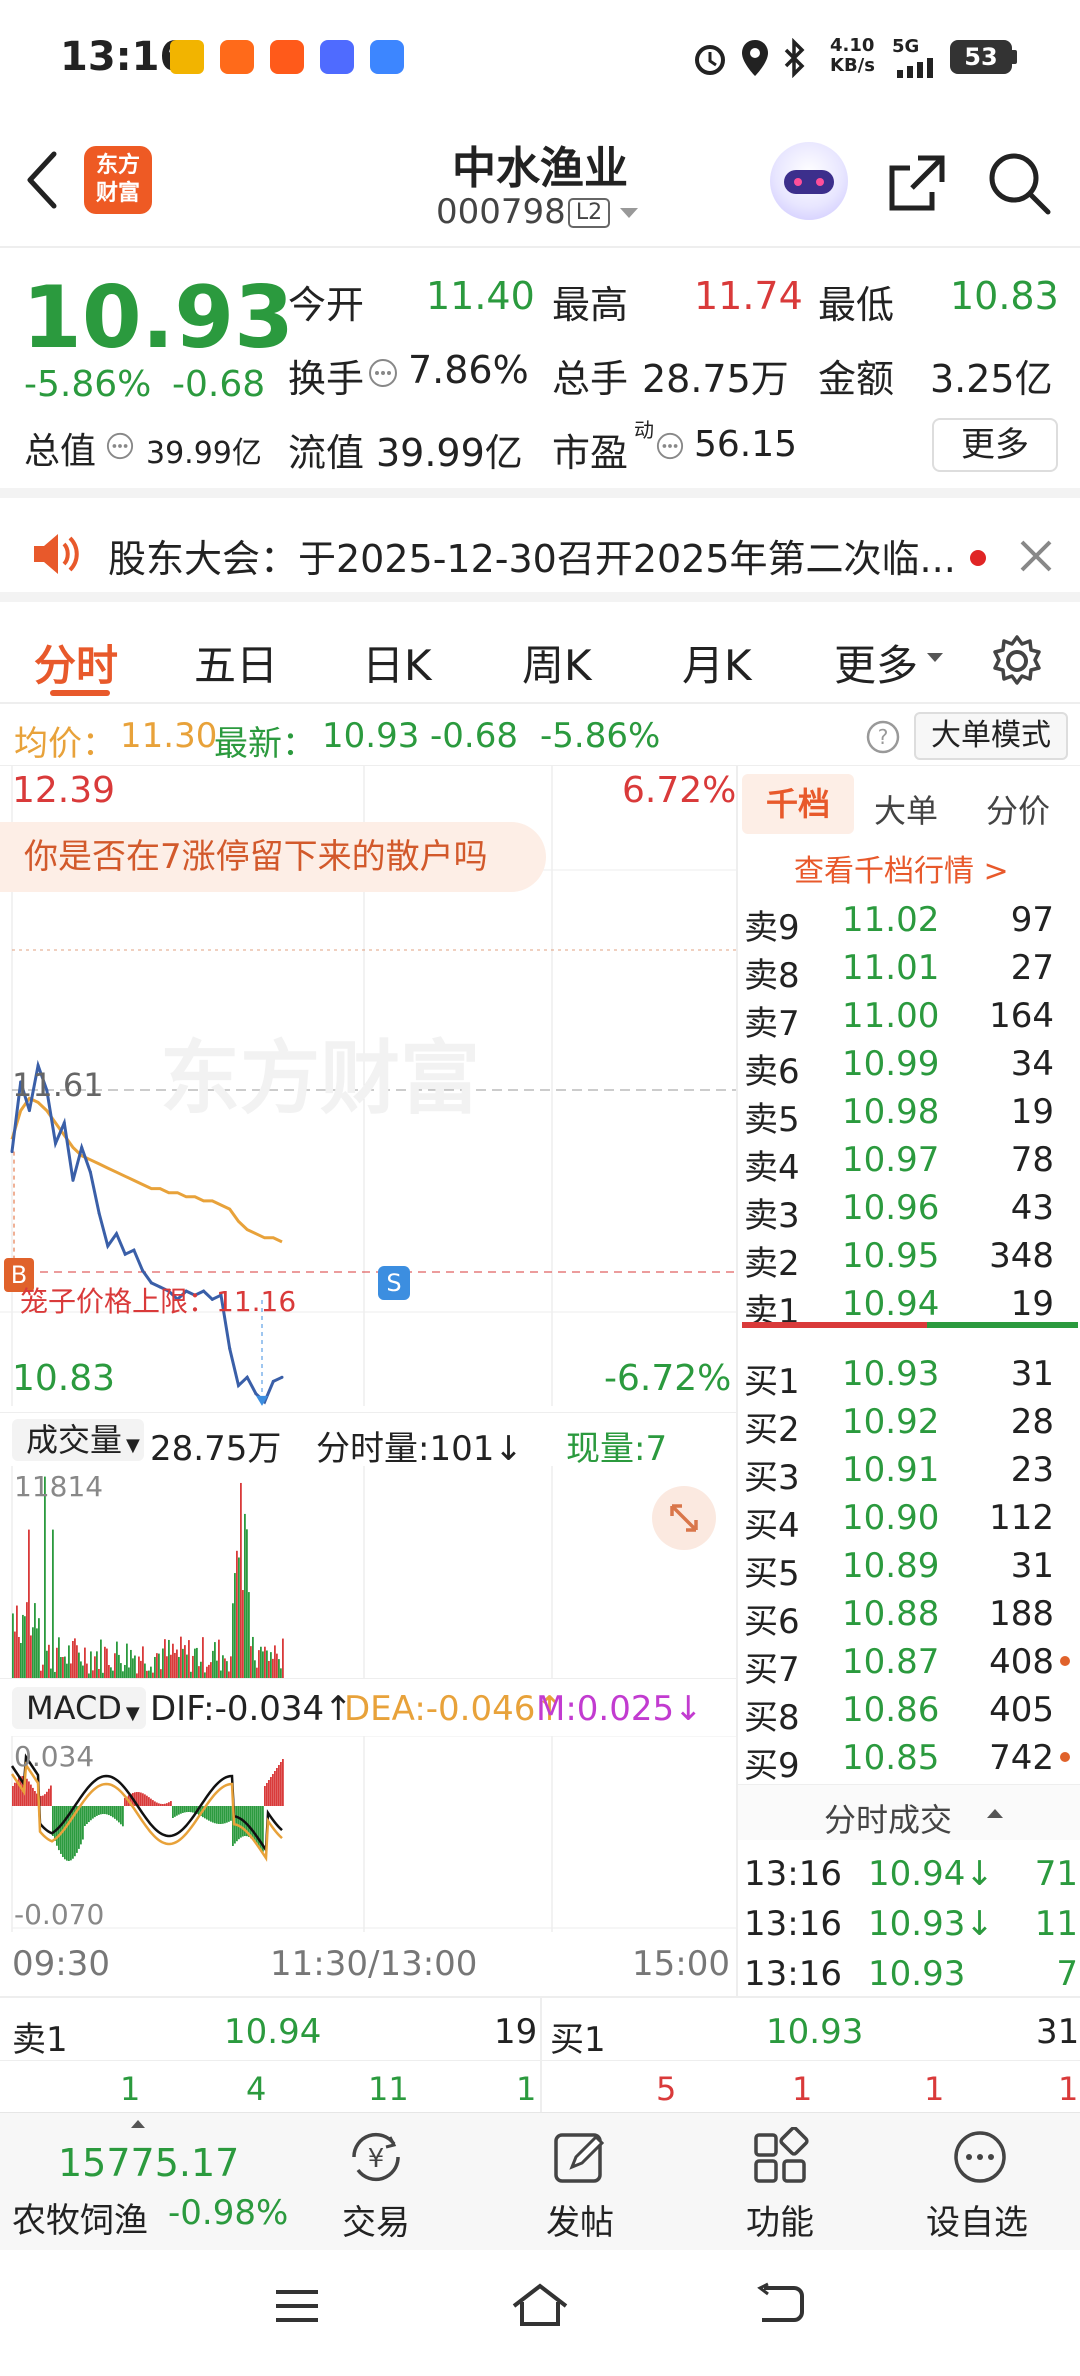 This screenshot has width=1080, height=2376. Describe the element at coordinates (80, 693) in the screenshot. I see `active-tab-underline` at that location.